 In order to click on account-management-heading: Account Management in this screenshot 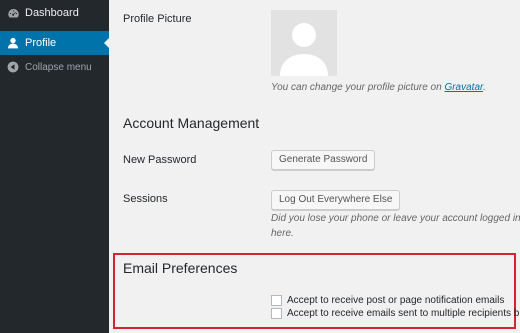, I will do `click(191, 123)`.